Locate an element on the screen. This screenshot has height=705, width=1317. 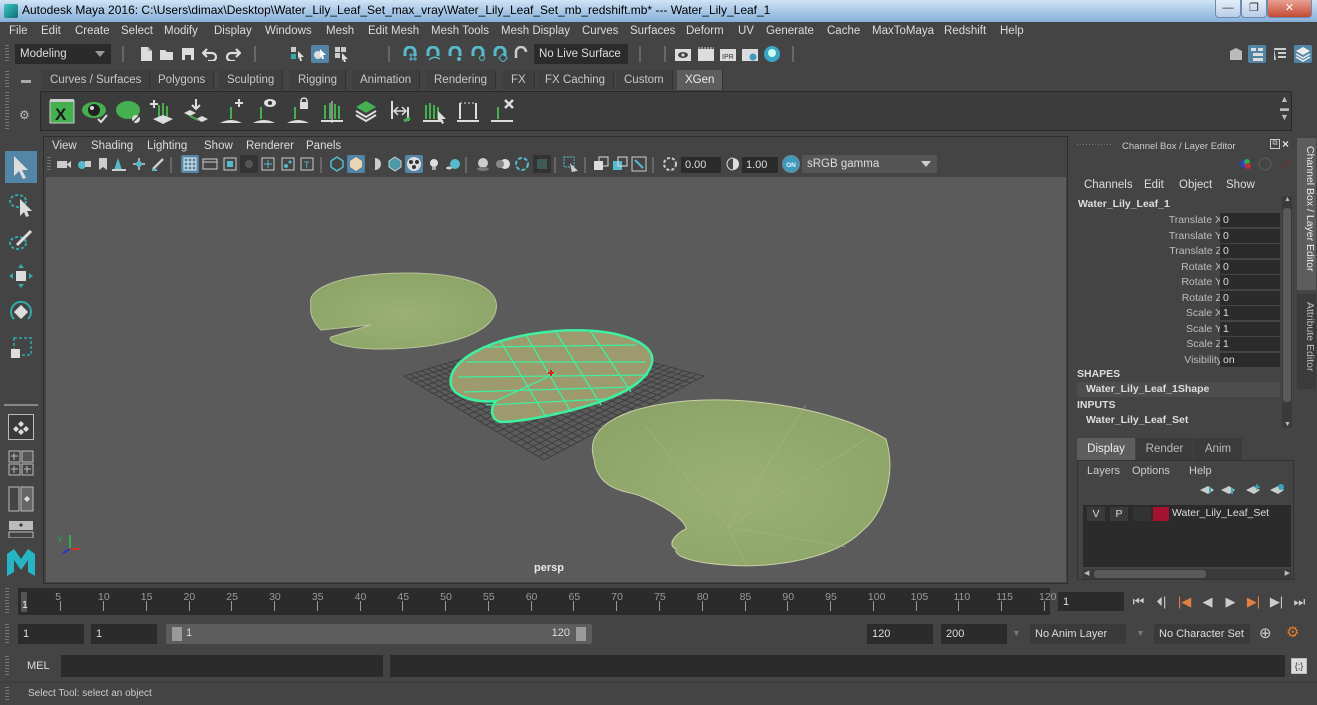
smooth-shade-all-icon is located at coordinates (356, 164).